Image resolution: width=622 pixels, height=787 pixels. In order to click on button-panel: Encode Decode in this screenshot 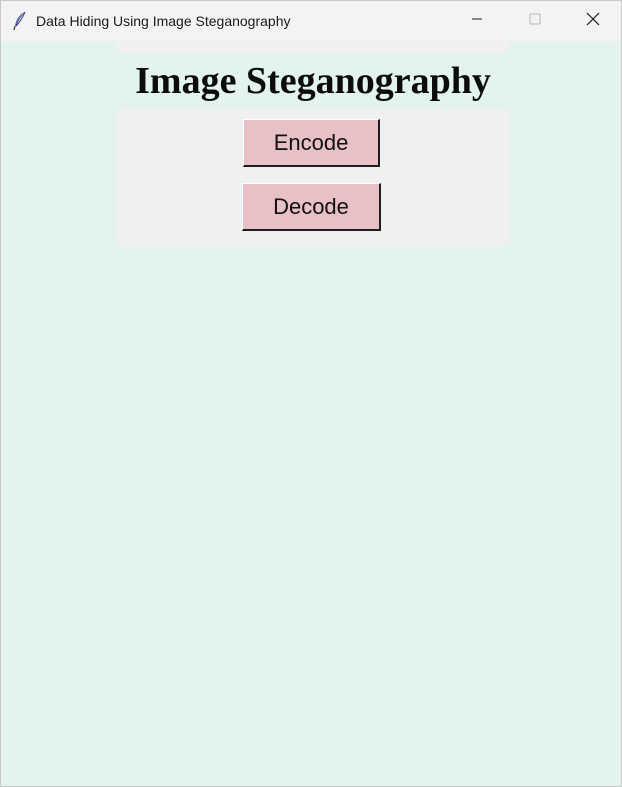, I will do `click(313, 177)`.